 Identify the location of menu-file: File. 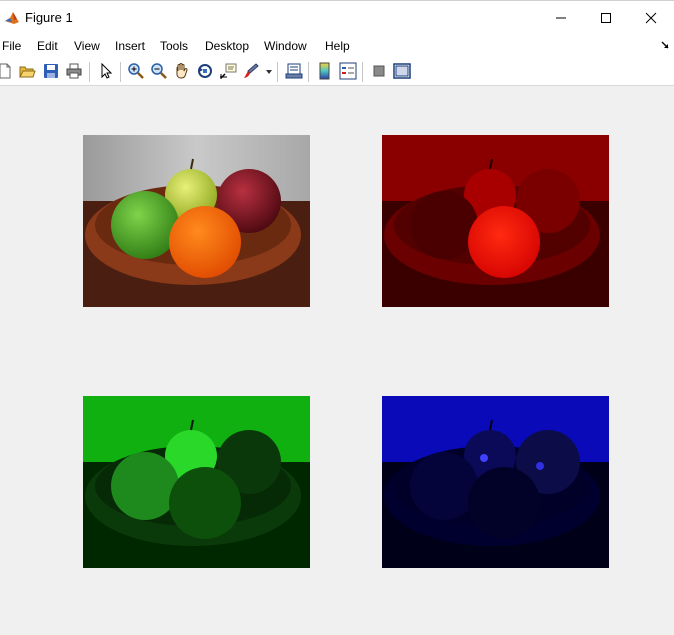
(11, 46).